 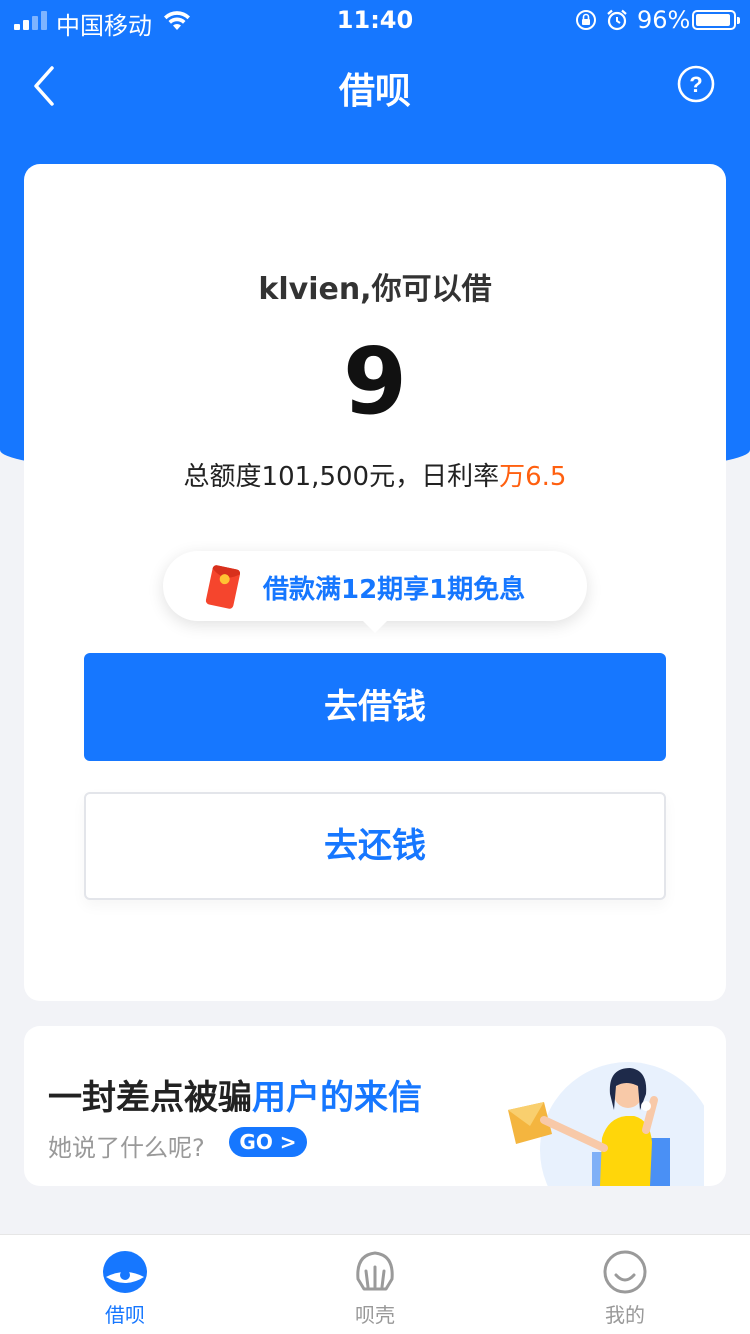 What do you see at coordinates (664, 20) in the screenshot?
I see `battery-percentage: 96%` at bounding box center [664, 20].